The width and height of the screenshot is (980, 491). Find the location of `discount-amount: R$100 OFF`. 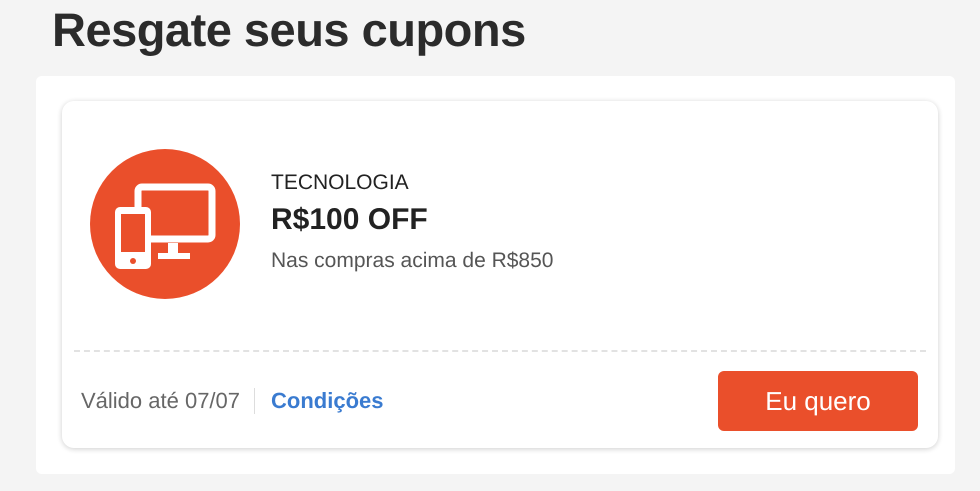

discount-amount: R$100 OFF is located at coordinates (350, 220).